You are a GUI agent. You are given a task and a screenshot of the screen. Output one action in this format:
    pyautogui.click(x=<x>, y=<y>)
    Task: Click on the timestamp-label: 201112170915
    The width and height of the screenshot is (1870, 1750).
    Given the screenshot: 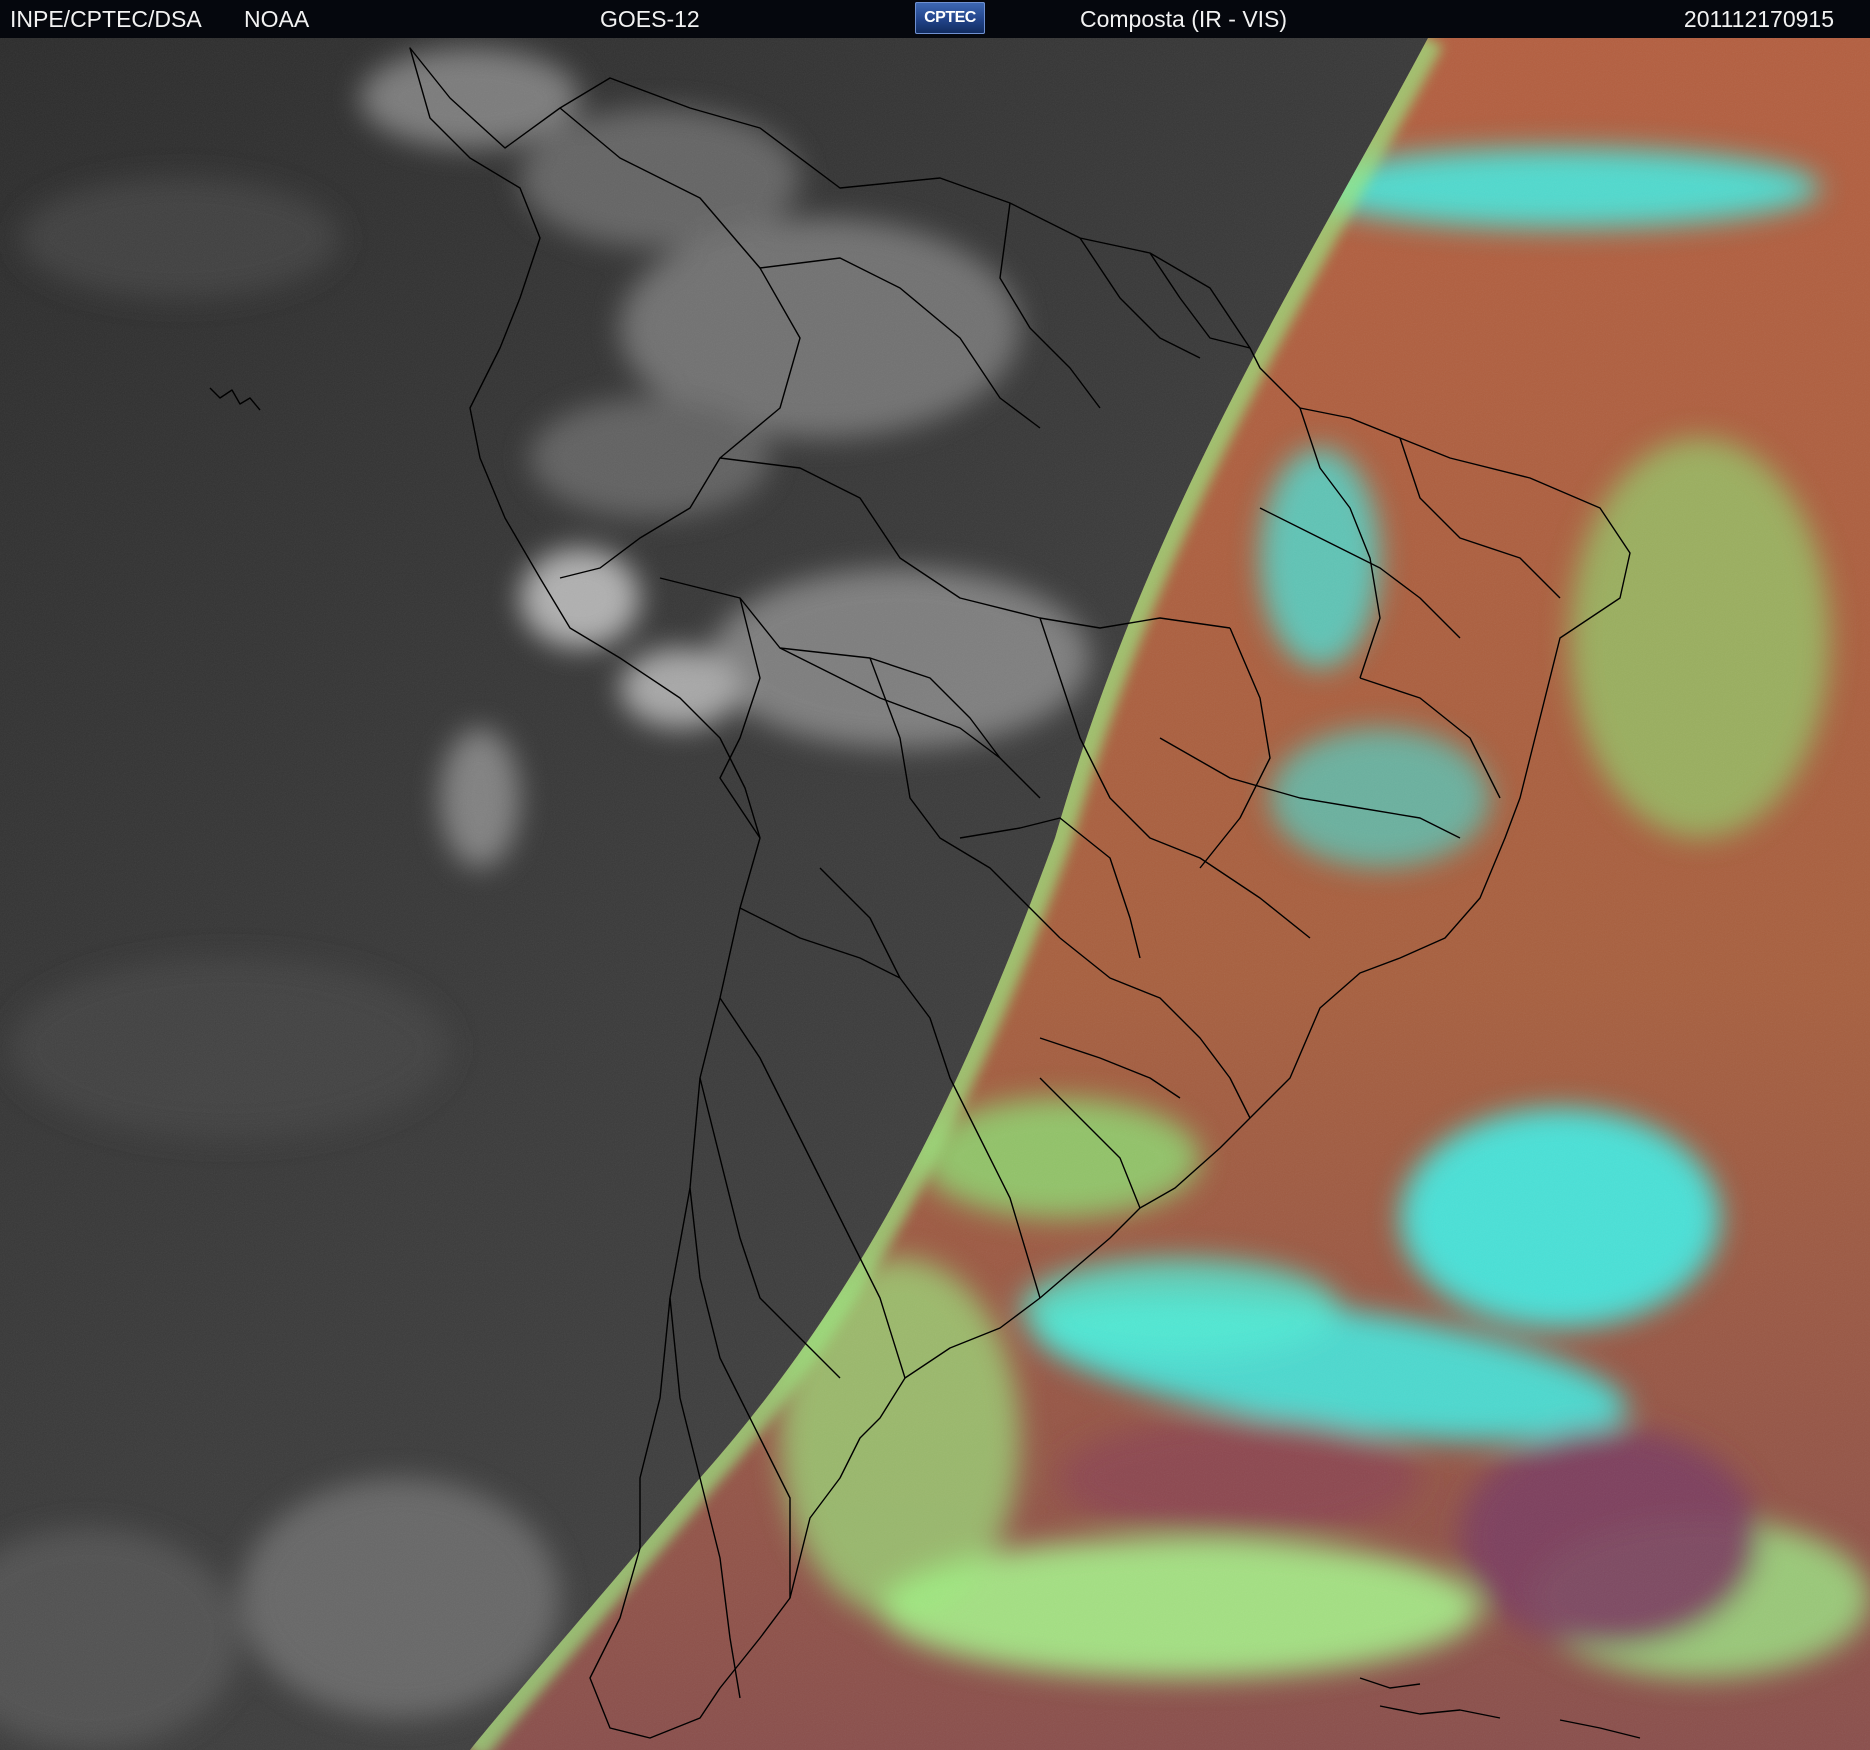 What is the action you would take?
    pyautogui.click(x=1758, y=19)
    